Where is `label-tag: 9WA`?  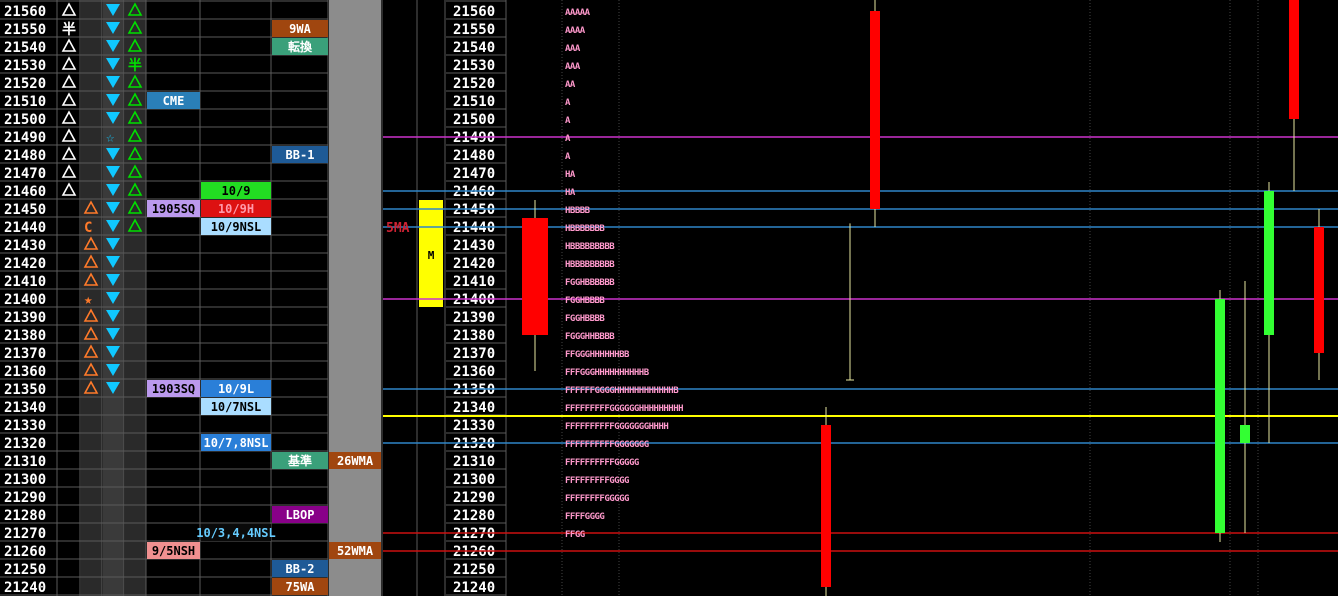 label-tag: 9WA is located at coordinates (300, 29).